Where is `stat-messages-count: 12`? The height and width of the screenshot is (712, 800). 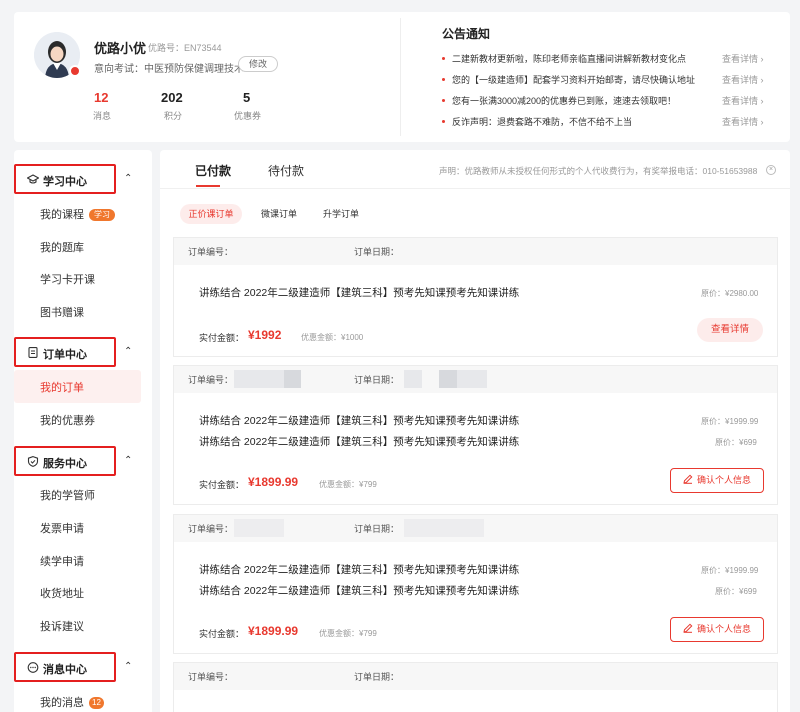
stat-messages-count: 12 is located at coordinates (101, 97).